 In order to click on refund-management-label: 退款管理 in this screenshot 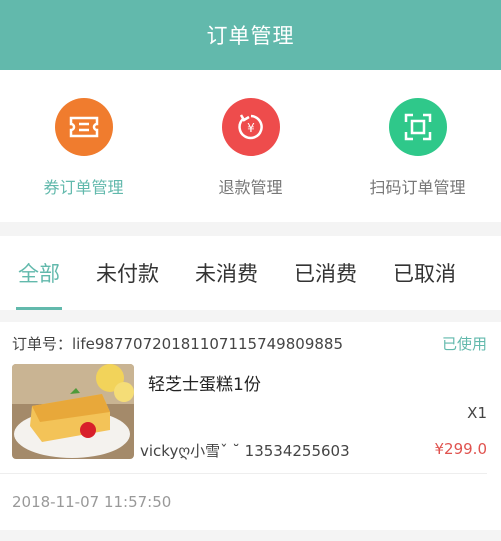, I will do `click(250, 187)`.